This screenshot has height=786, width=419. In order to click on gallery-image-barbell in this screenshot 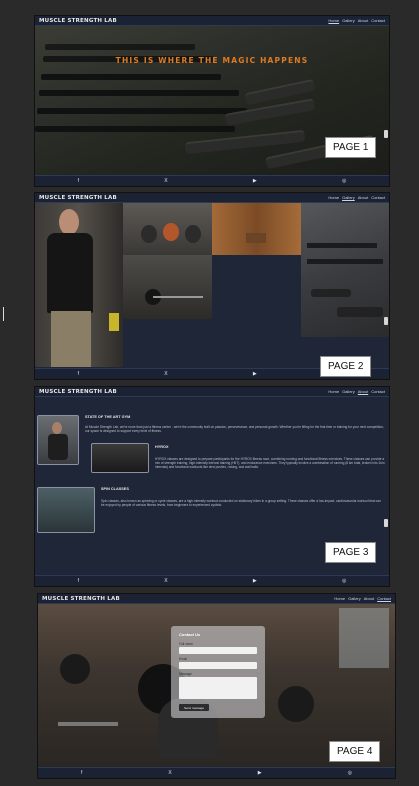, I will do `click(167, 287)`.